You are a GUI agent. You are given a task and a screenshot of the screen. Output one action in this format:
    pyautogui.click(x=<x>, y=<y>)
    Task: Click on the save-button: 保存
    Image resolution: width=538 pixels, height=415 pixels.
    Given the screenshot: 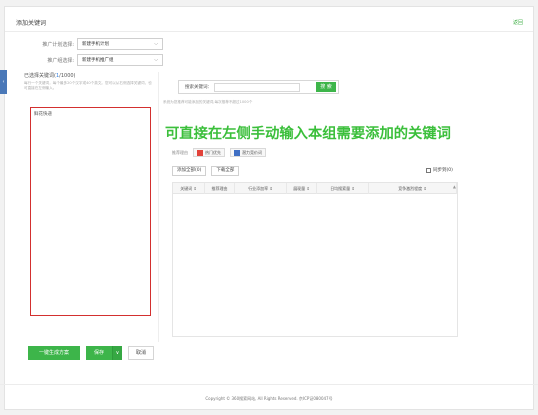 What is the action you would take?
    pyautogui.click(x=99, y=353)
    